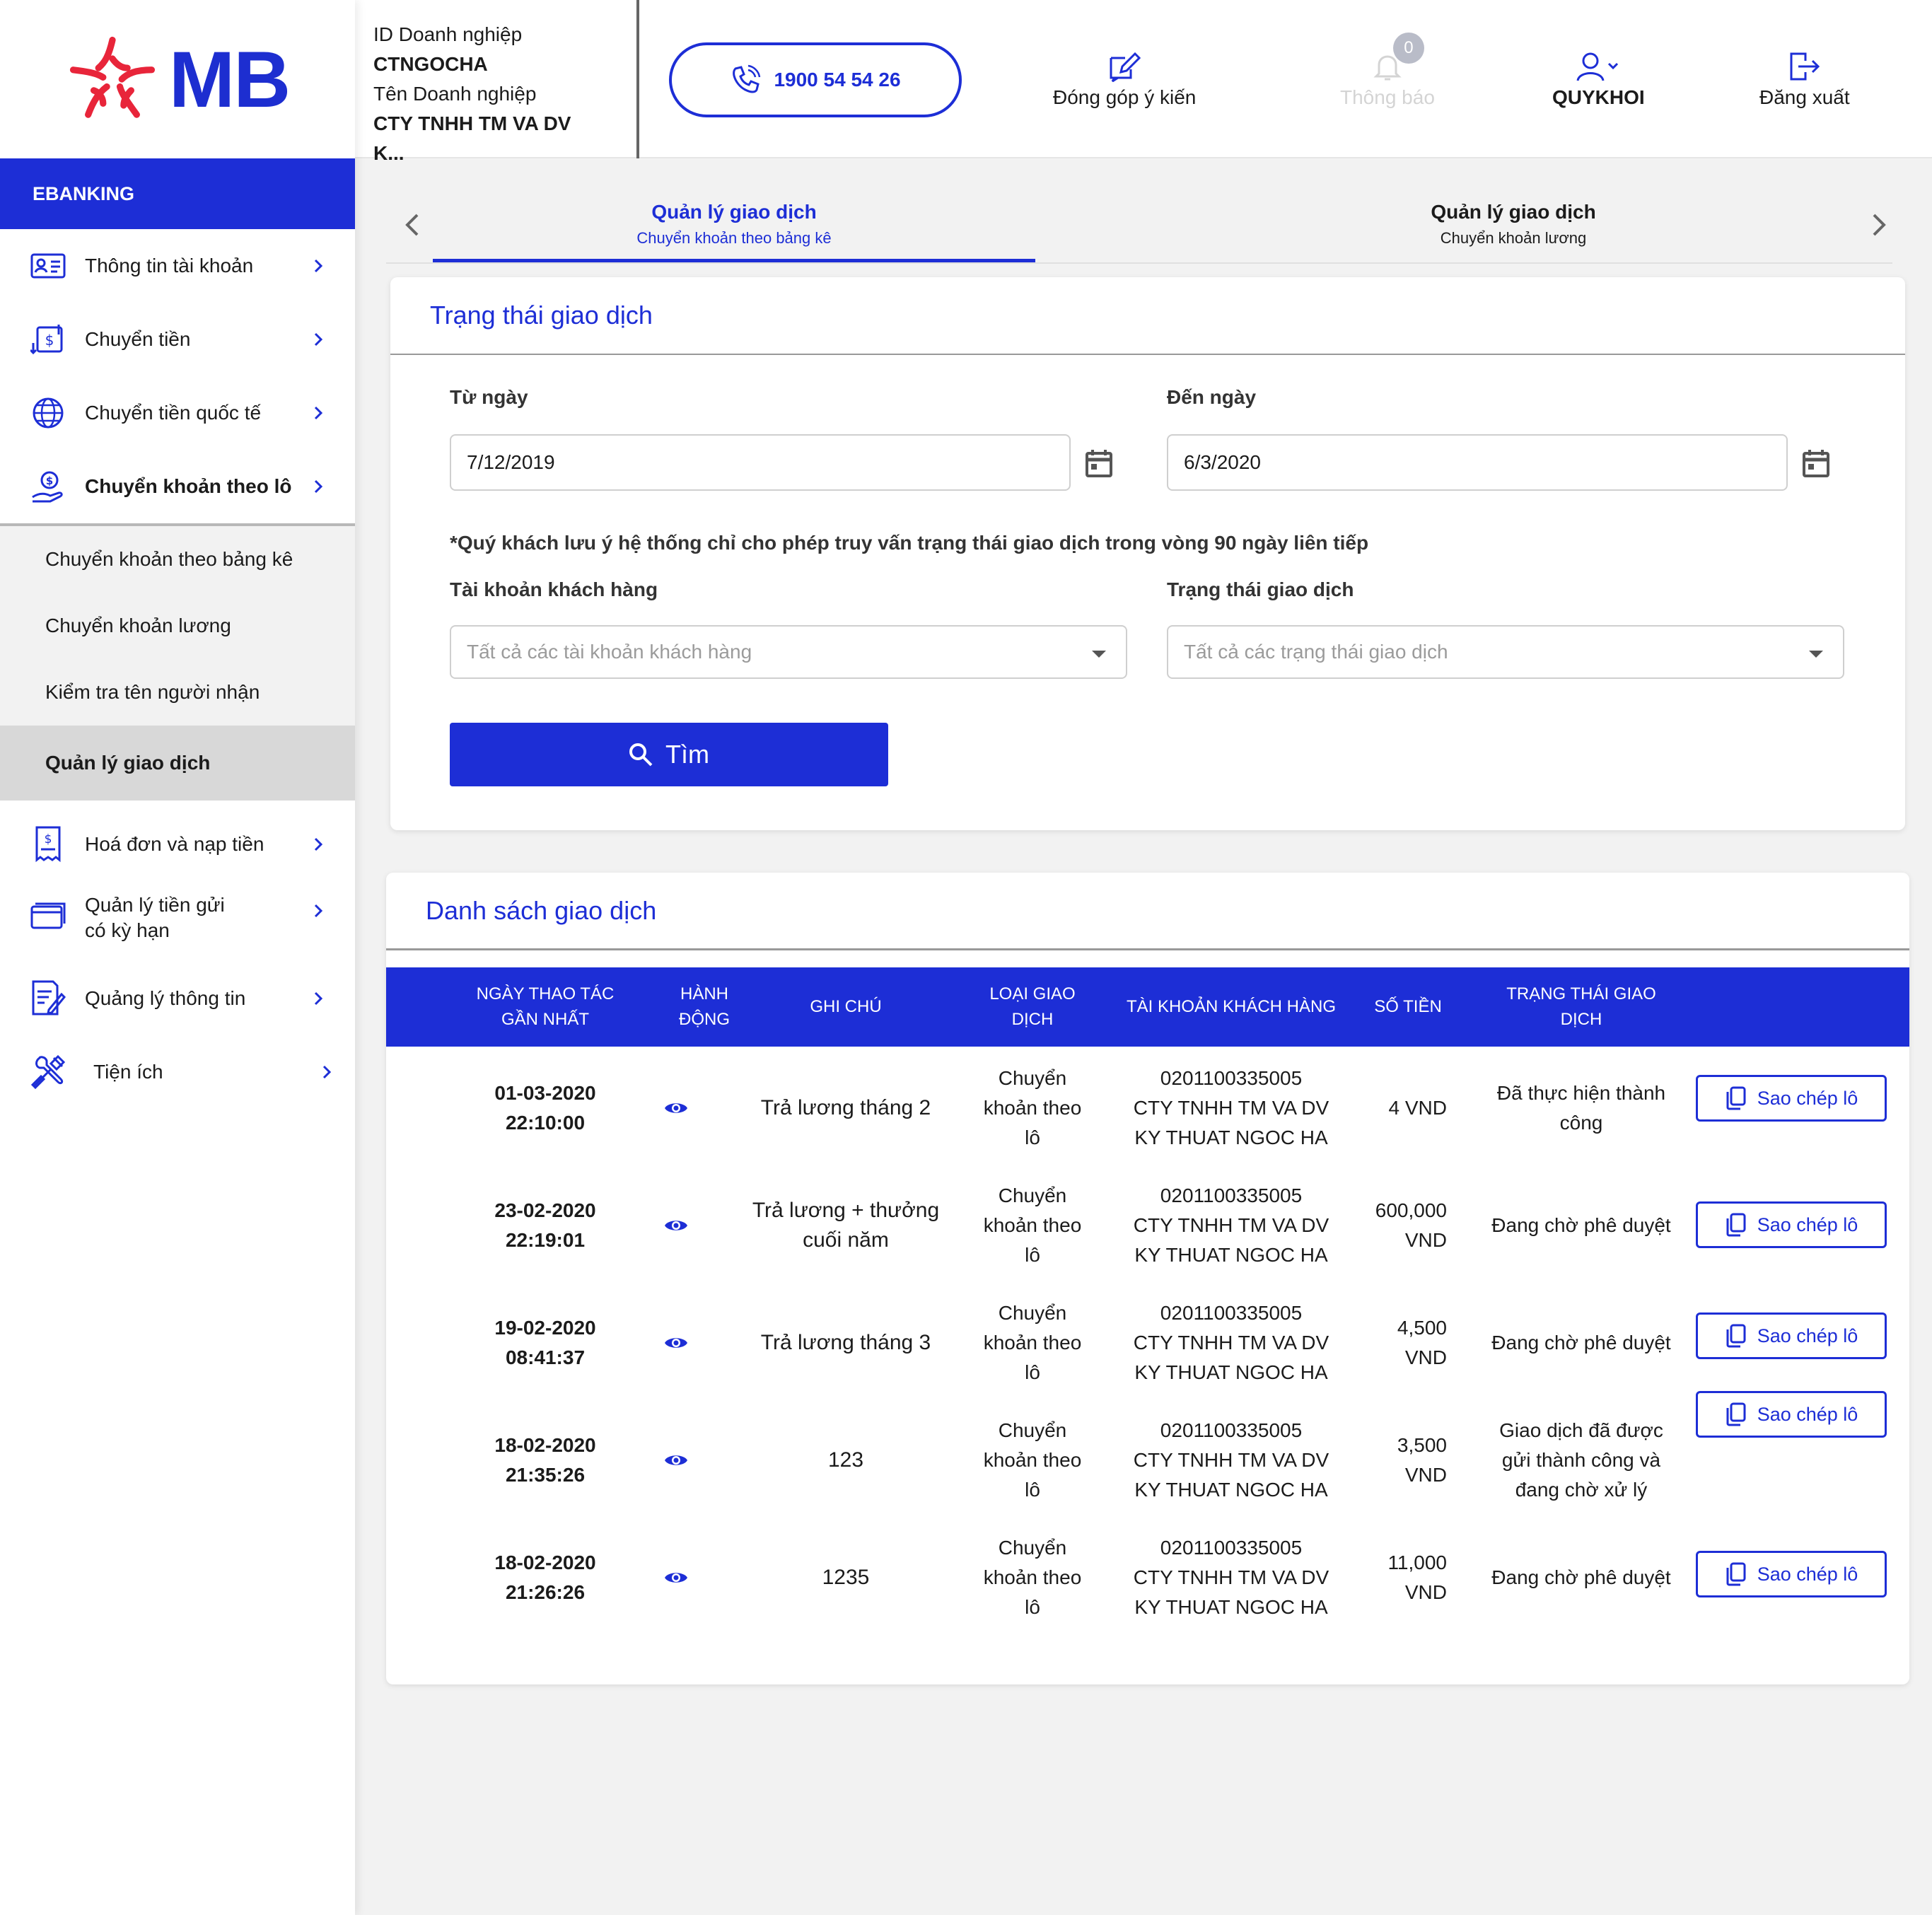 The height and width of the screenshot is (1915, 1932). What do you see at coordinates (1383, 1577) in the screenshot?
I see `cell-amount: 11,000 VND` at bounding box center [1383, 1577].